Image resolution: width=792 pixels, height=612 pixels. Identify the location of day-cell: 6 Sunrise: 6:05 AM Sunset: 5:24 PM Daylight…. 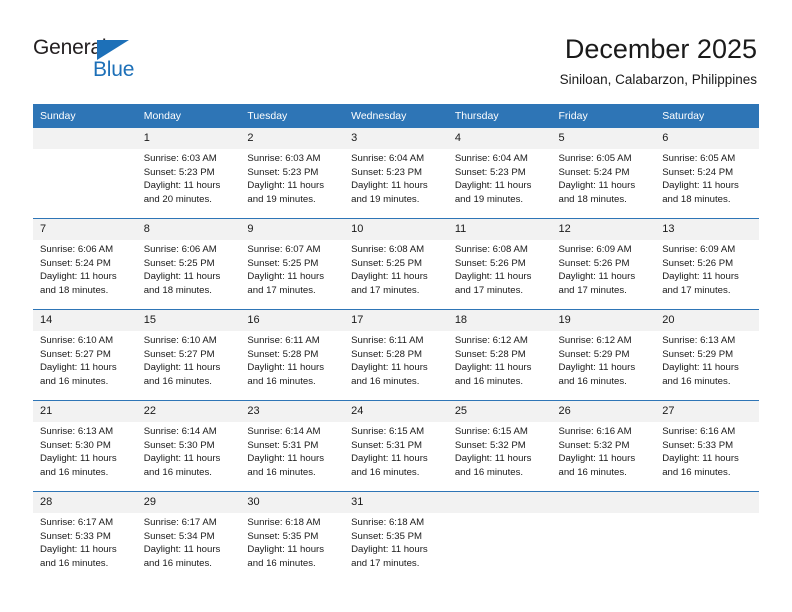
(707, 173).